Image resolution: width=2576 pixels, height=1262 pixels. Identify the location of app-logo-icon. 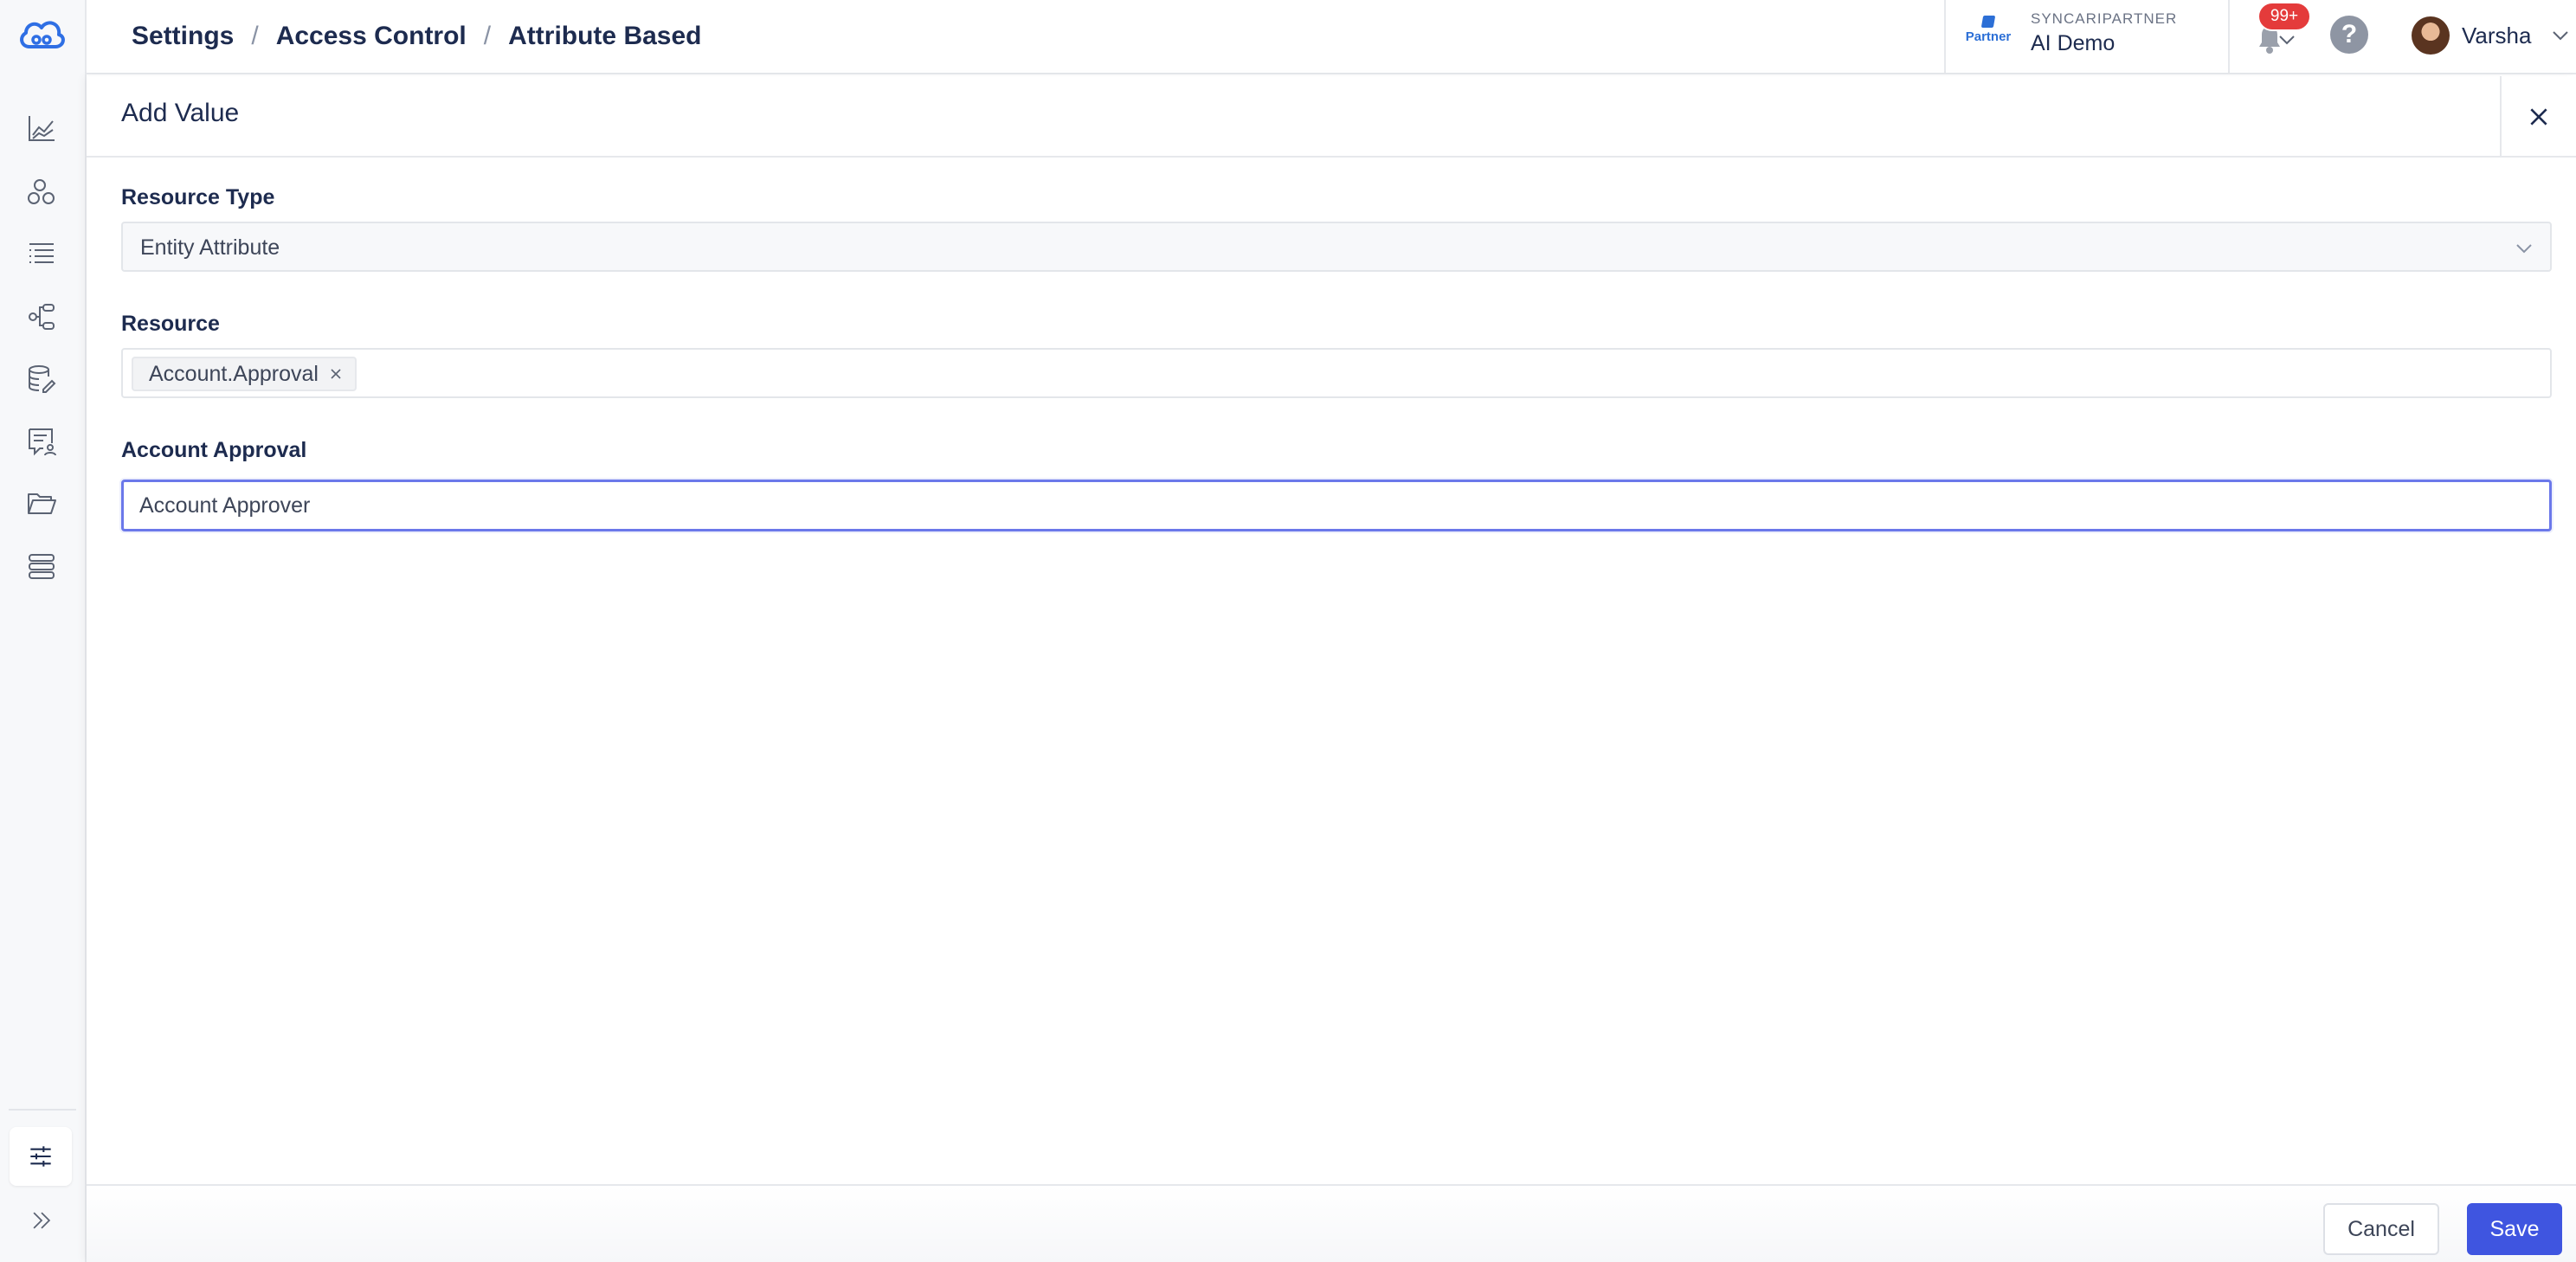
(42, 35).